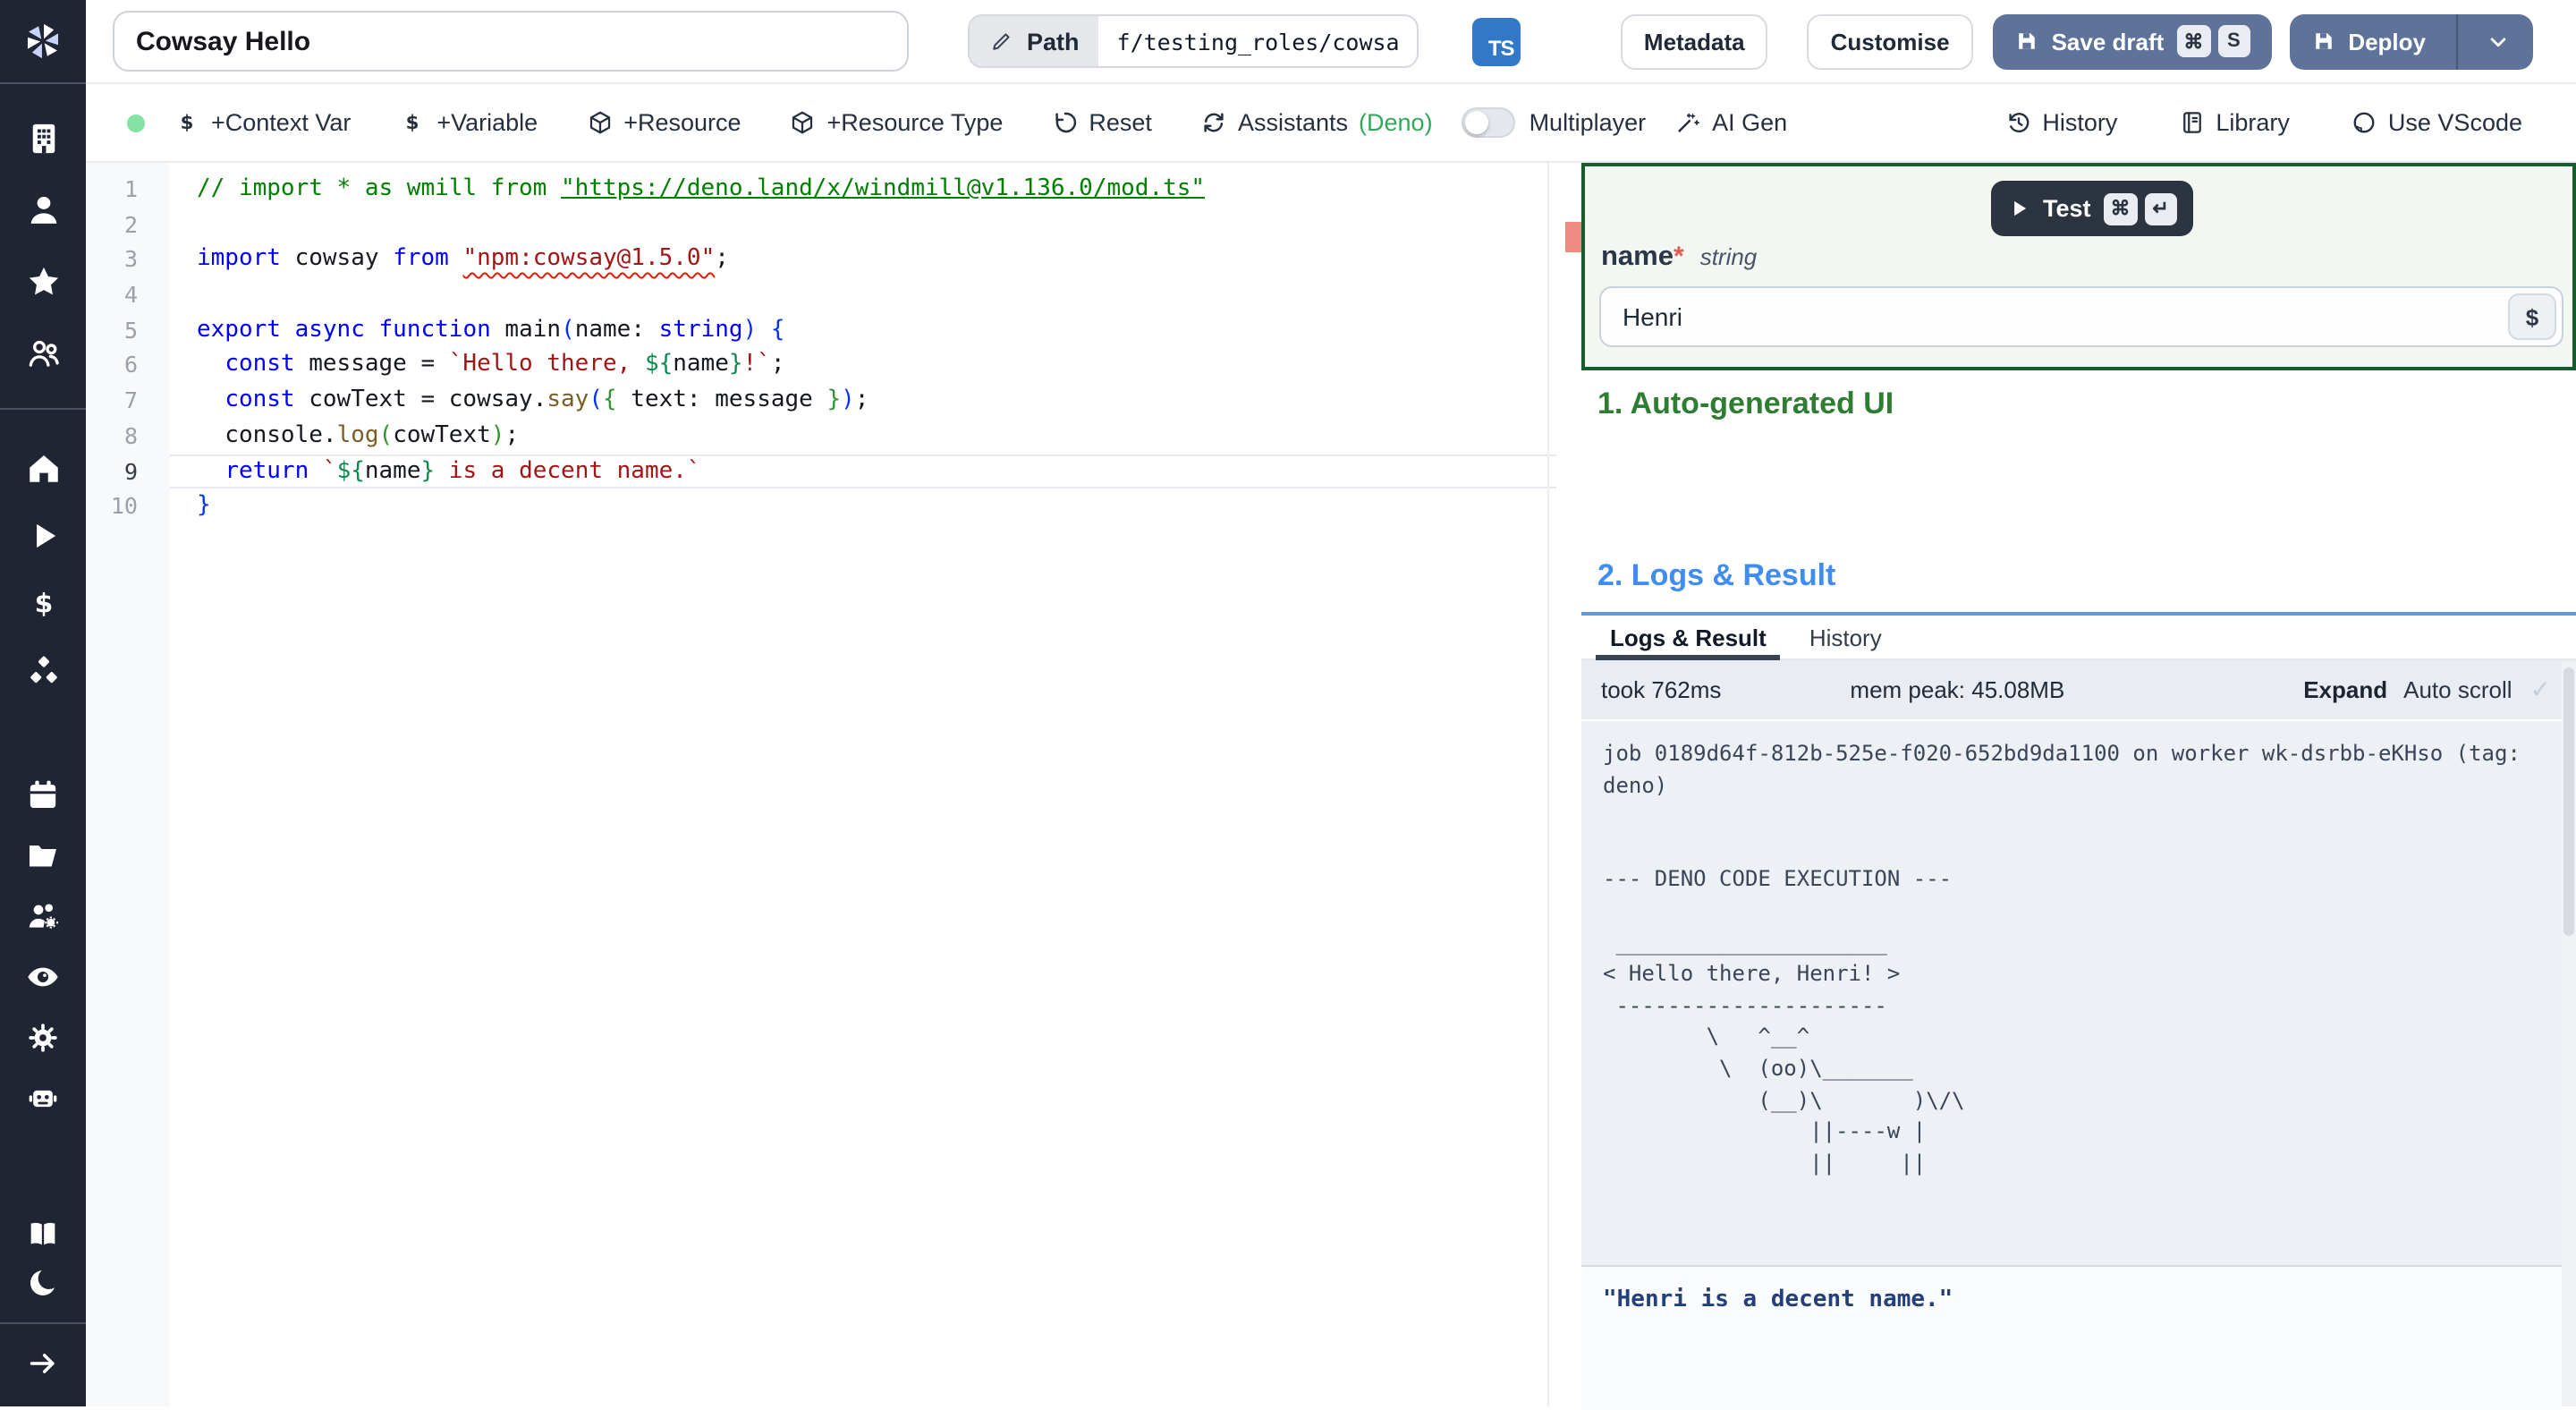  What do you see at coordinates (43, 354) in the screenshot?
I see `users-icon` at bounding box center [43, 354].